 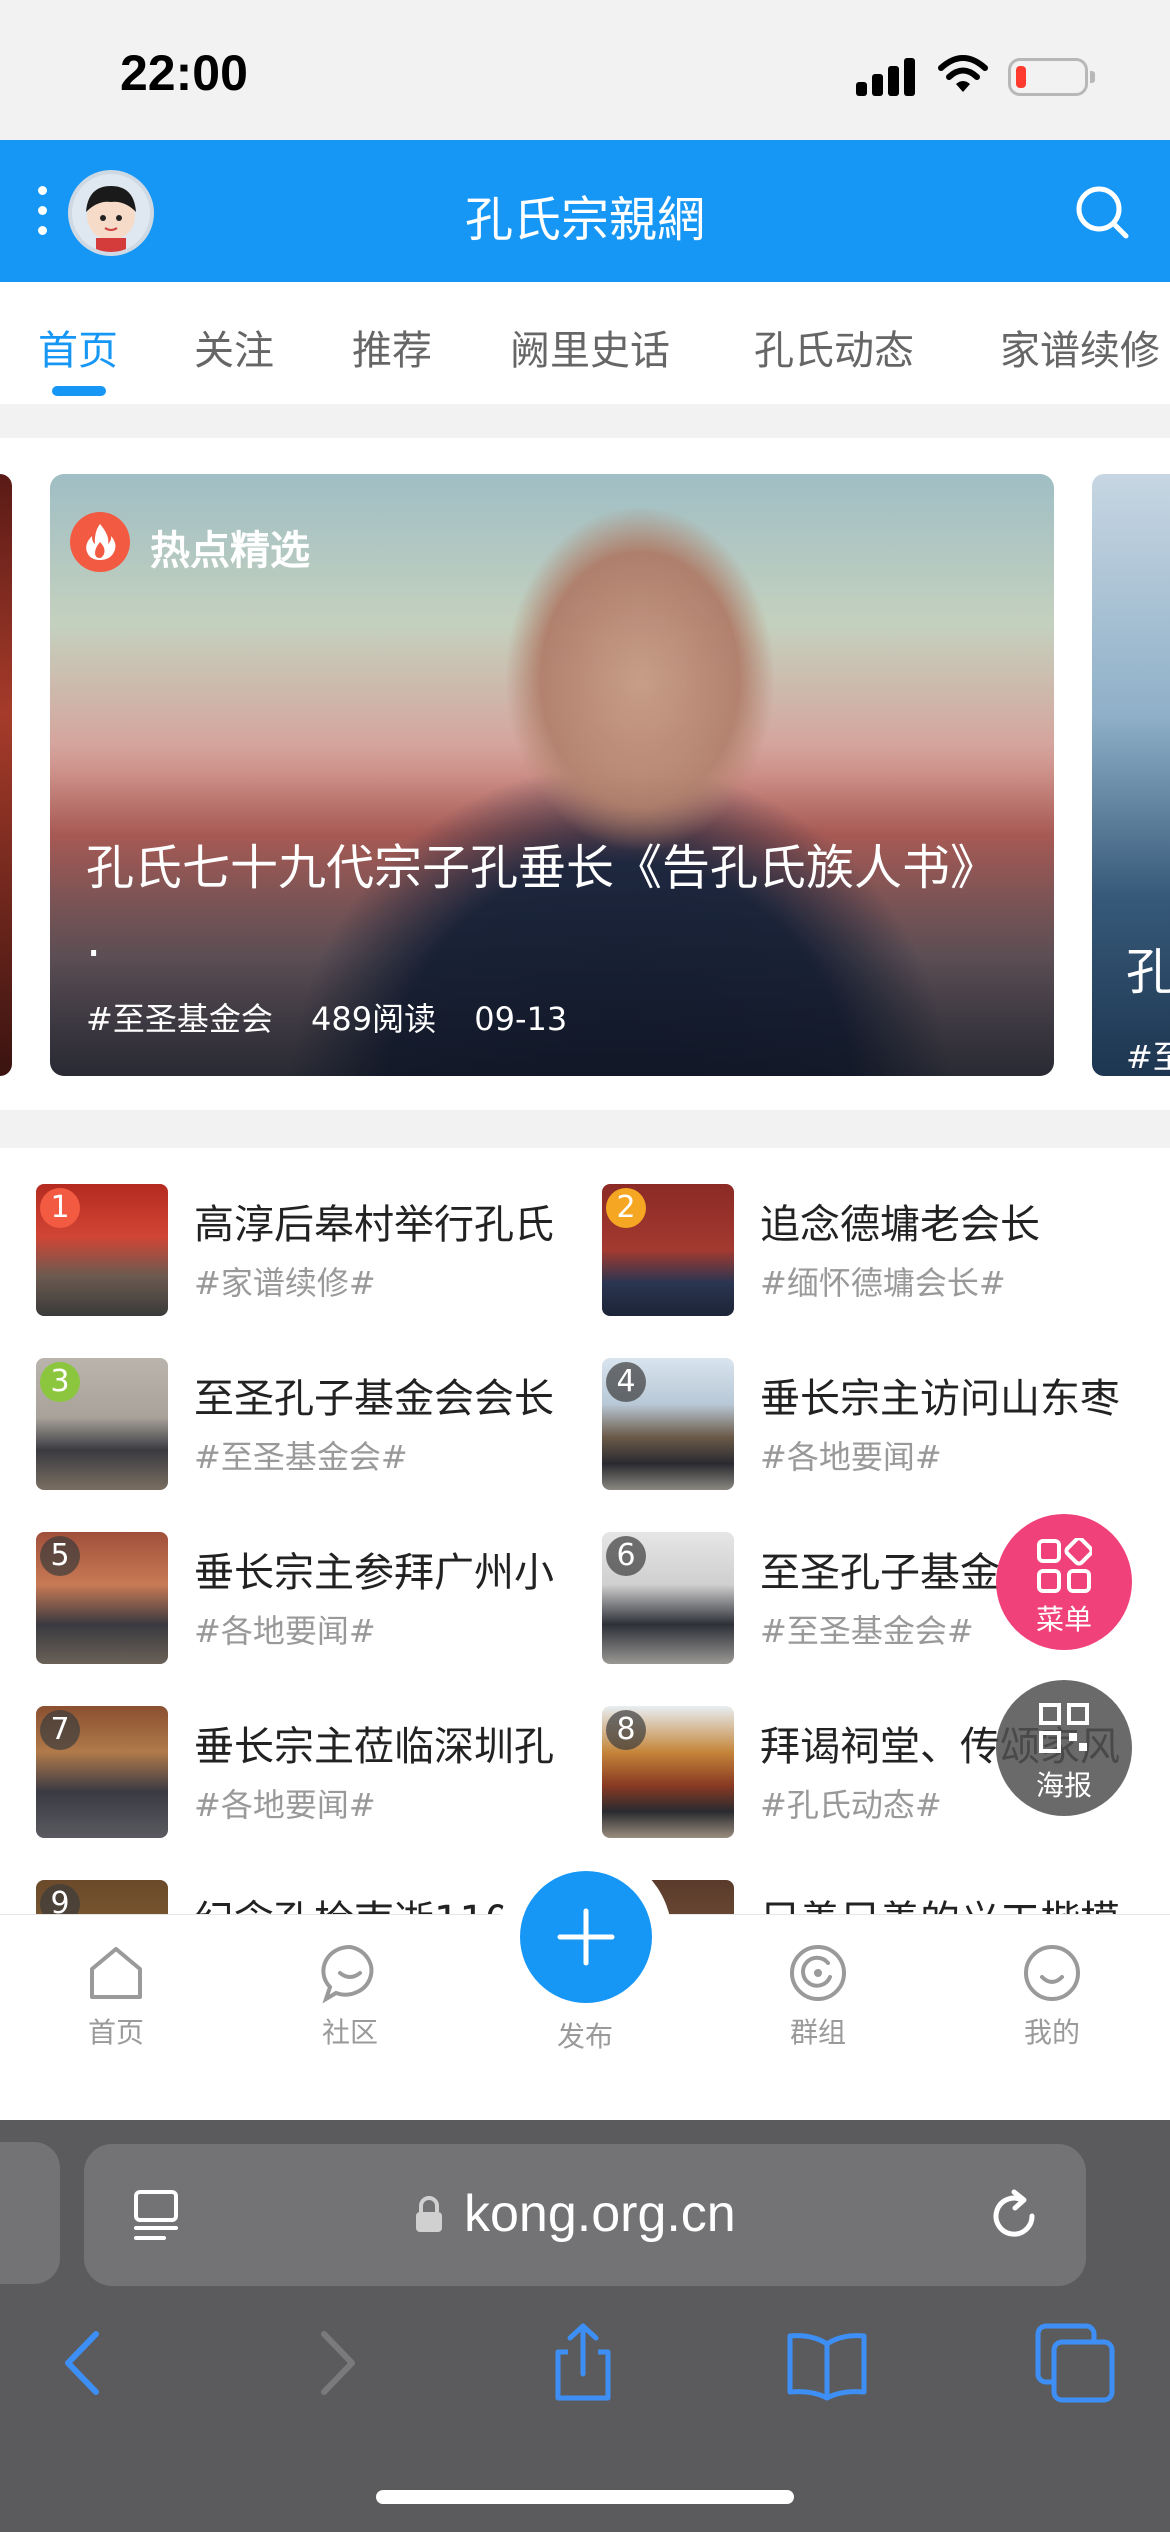 I want to click on item-tag: #家谱续修#, so click(x=285, y=1281).